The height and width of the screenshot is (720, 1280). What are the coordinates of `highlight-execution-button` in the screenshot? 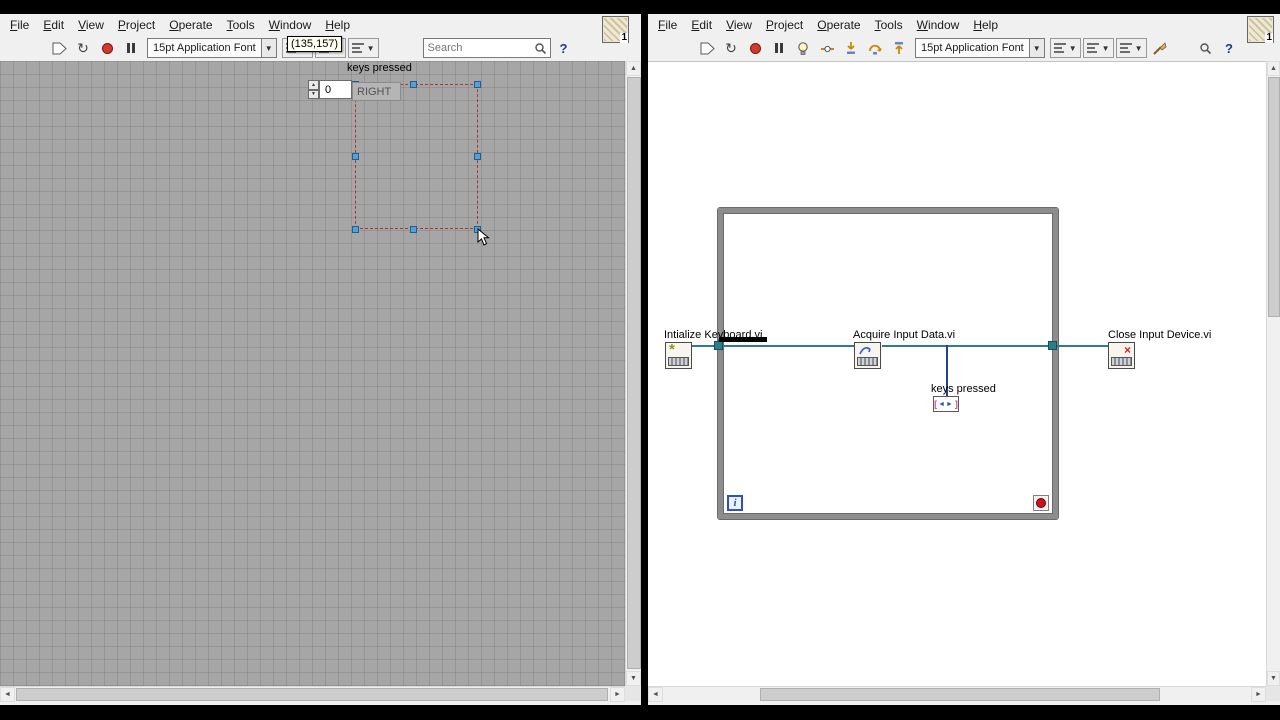 It's located at (803, 48).